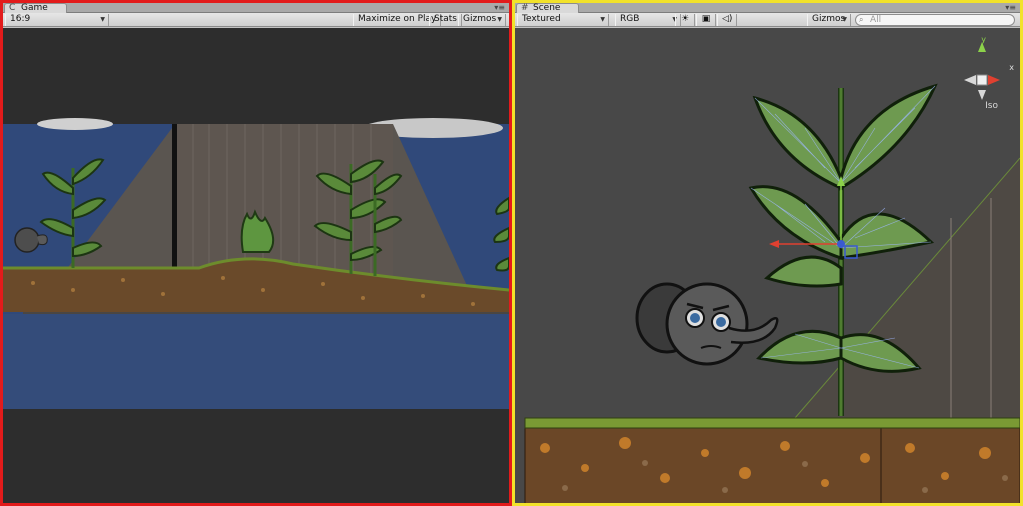 The height and width of the screenshot is (506, 1023). Describe the element at coordinates (630, 19) in the screenshot. I see `color-mode-label: RGB` at that location.